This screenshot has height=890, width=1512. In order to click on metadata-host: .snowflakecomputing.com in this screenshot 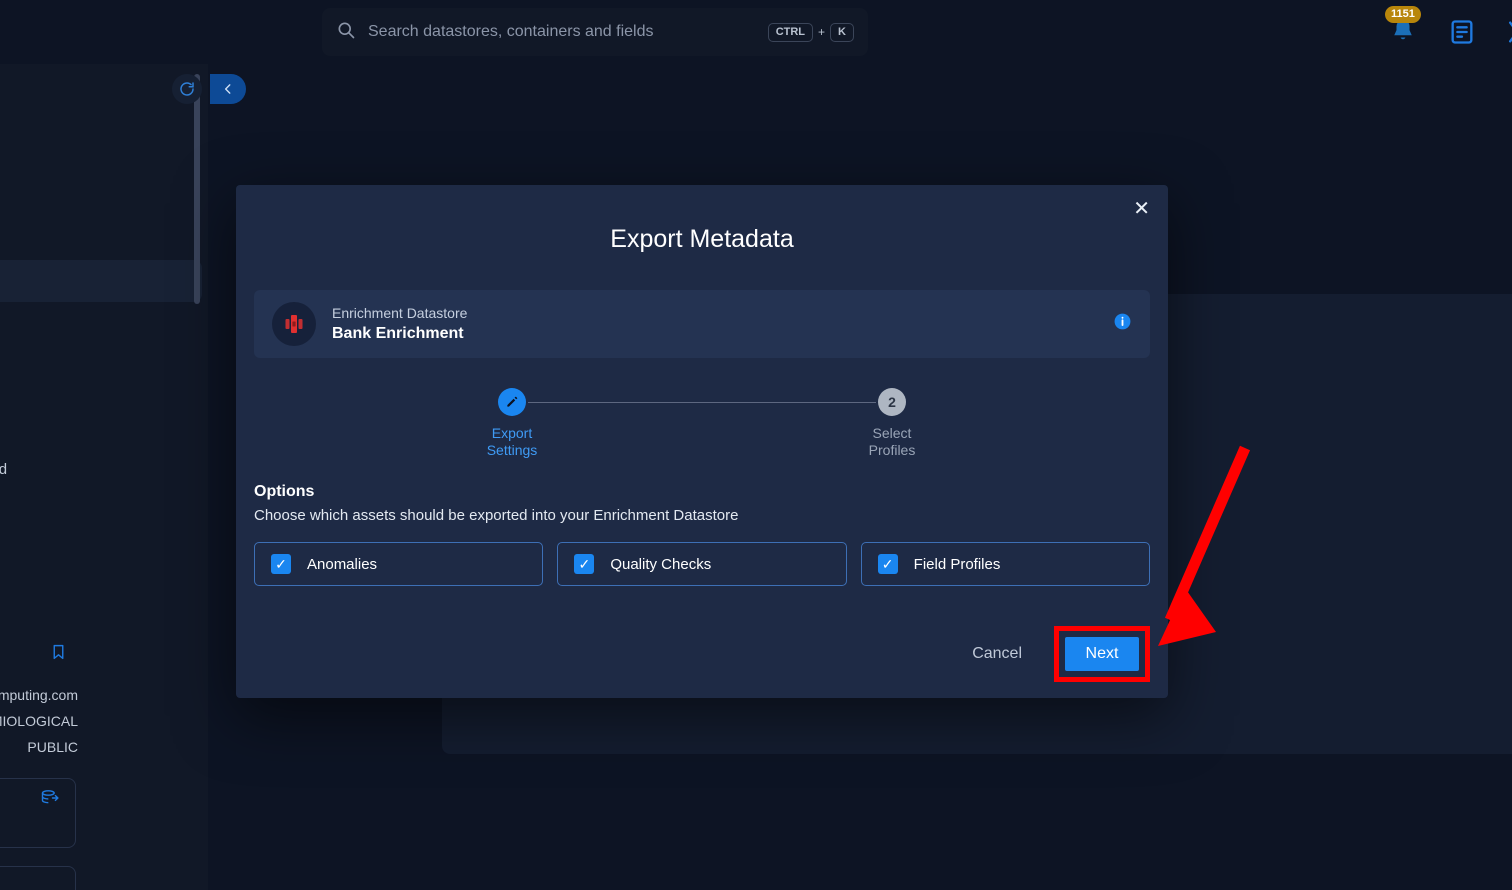, I will do `click(39, 695)`.